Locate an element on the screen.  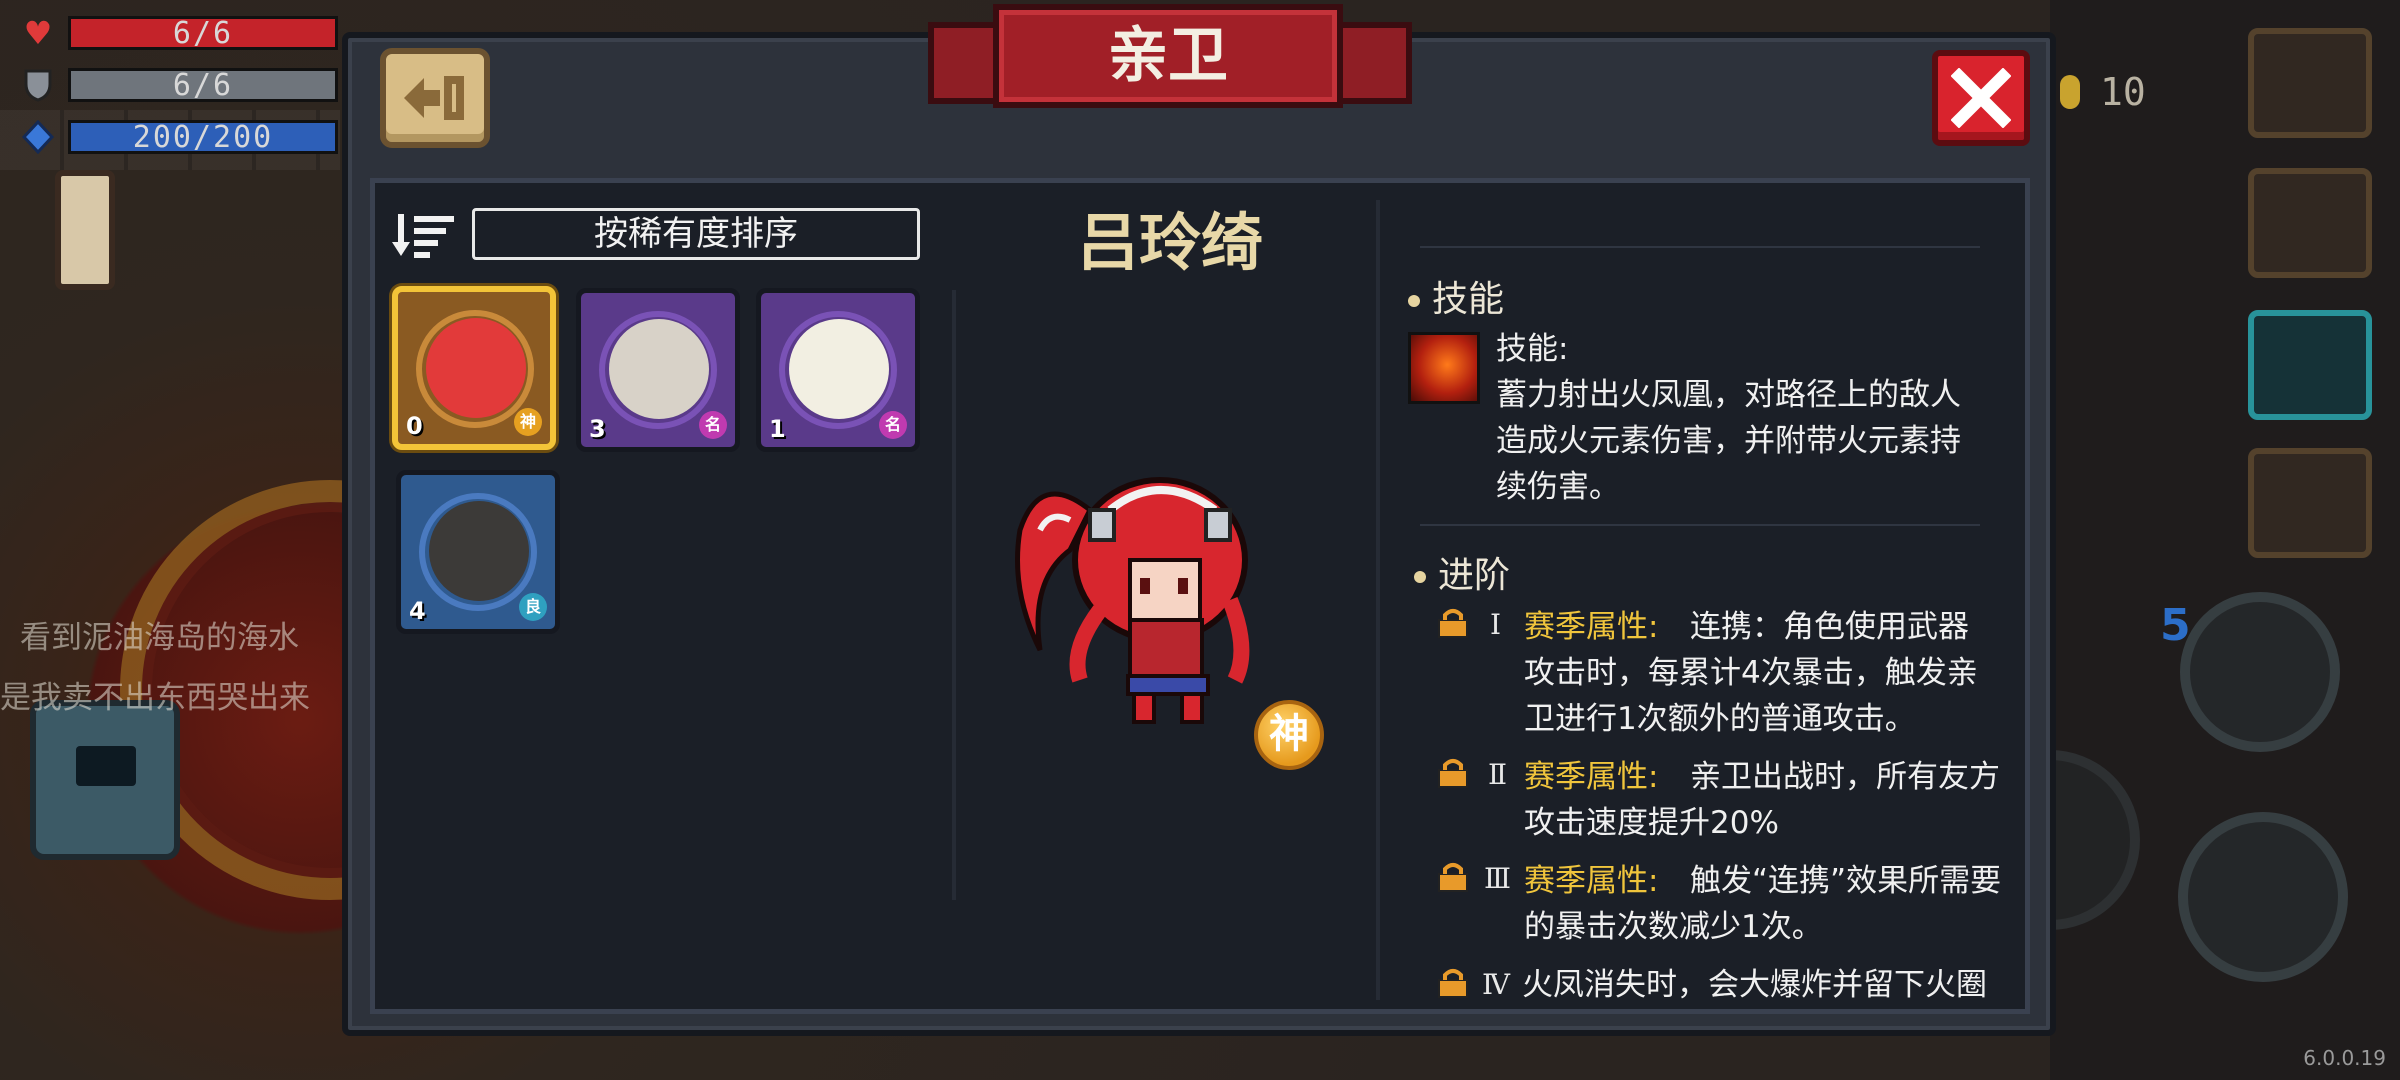
energy-bar: 200/200 is located at coordinates (178, 137).